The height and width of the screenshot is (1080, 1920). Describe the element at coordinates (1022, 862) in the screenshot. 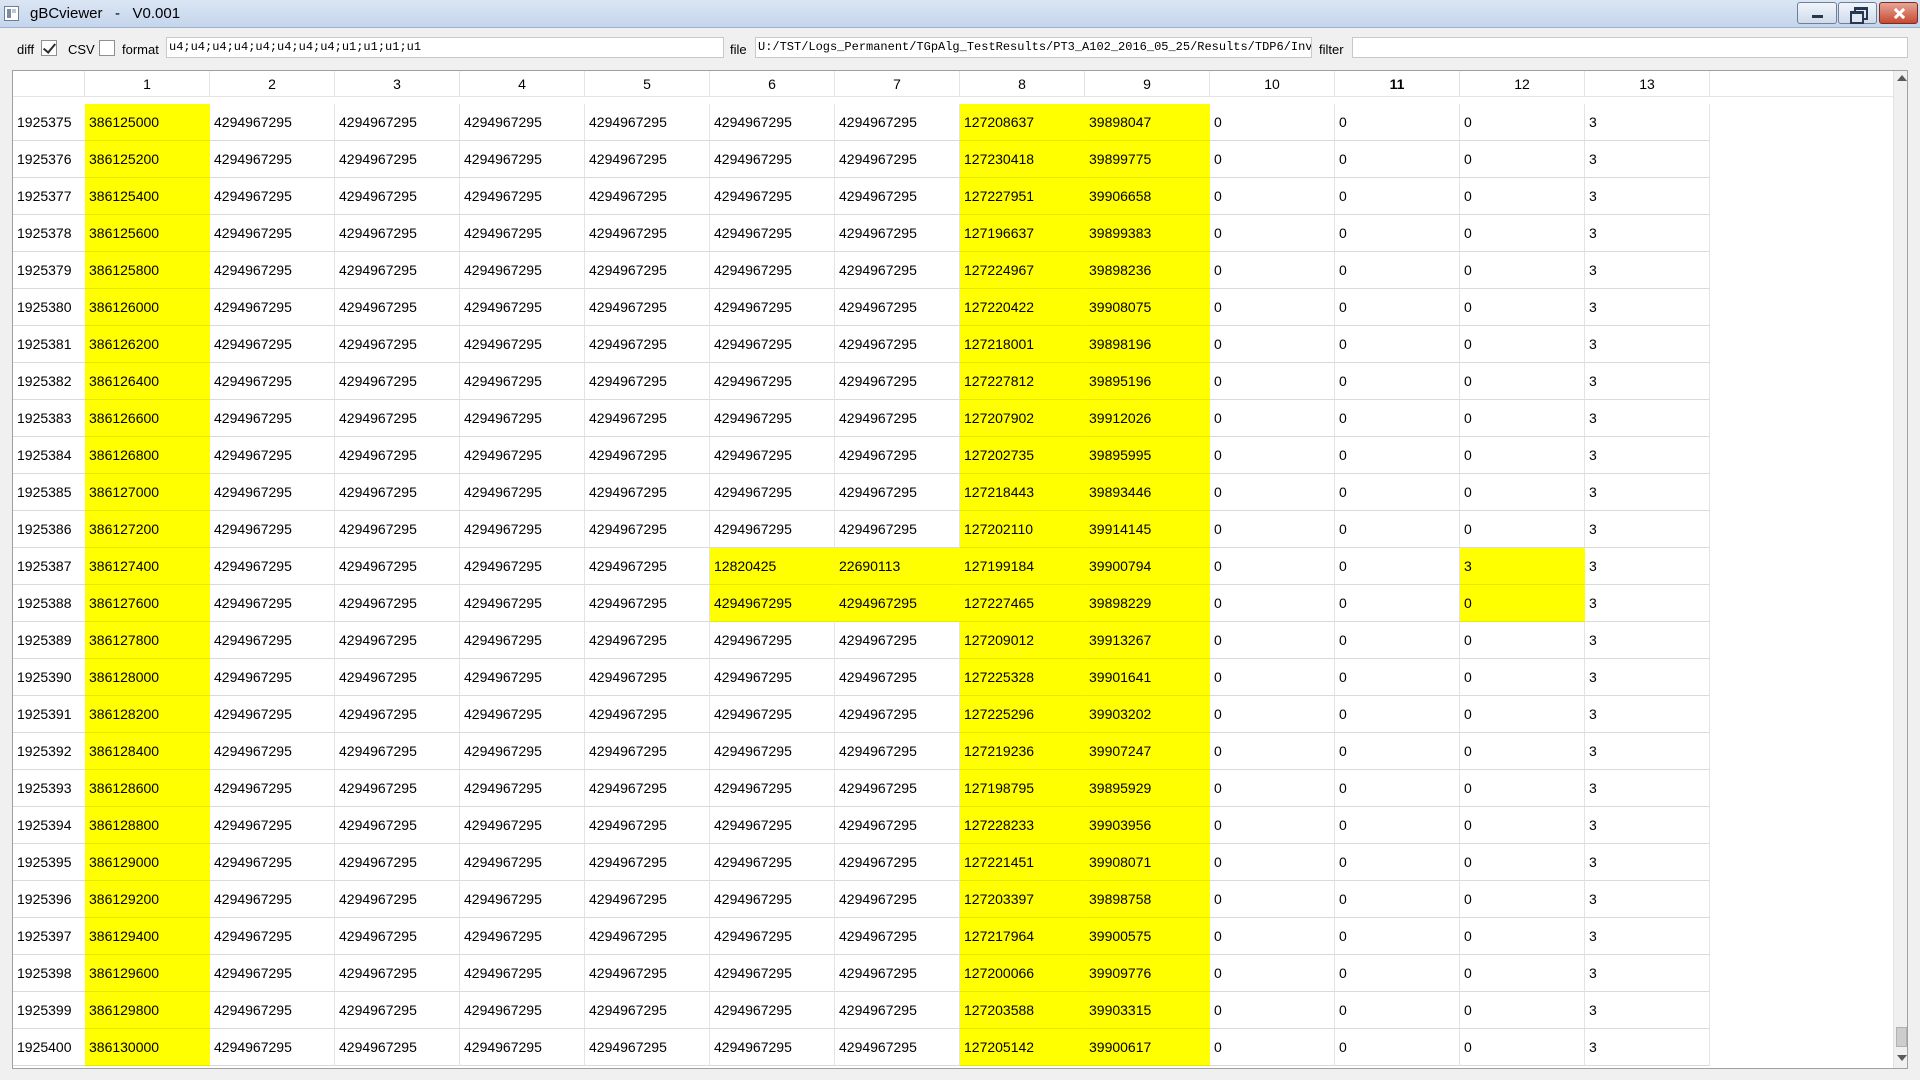

I see `table-cell: 127221451` at that location.